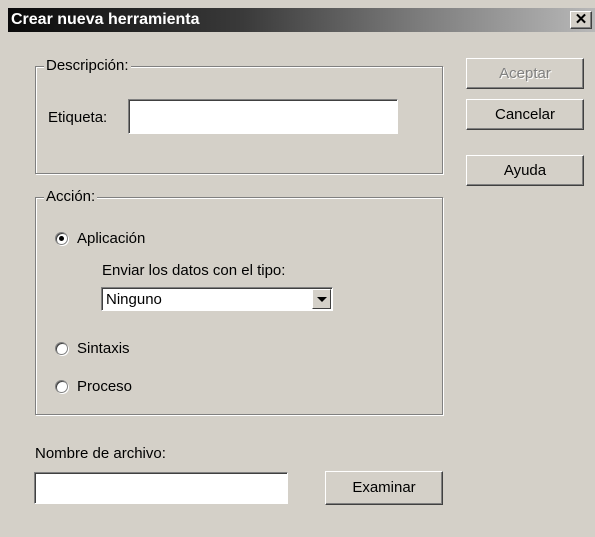  I want to click on filename-input, so click(161, 488).